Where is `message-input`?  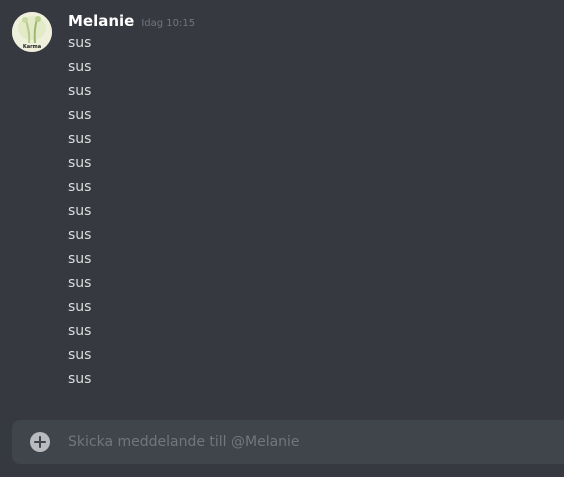
message-input is located at coordinates (316, 442).